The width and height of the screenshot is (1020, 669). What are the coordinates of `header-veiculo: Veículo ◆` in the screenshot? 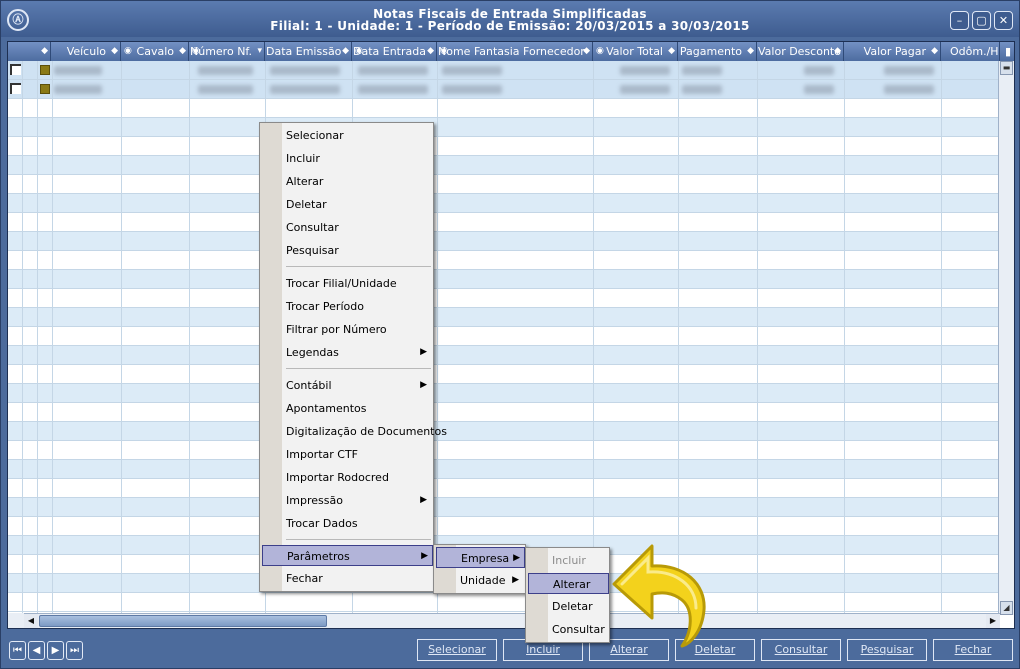 It's located at (86, 51).